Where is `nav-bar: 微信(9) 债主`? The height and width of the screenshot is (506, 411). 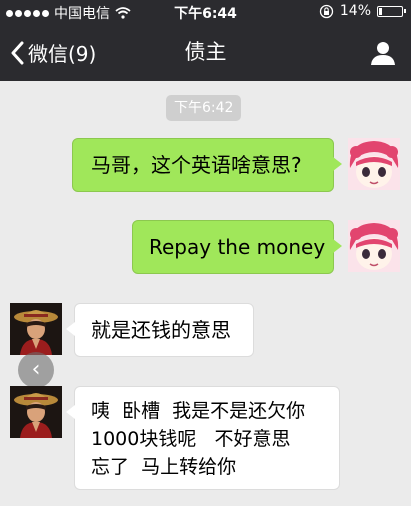
nav-bar: 微信(9) 债主 is located at coordinates (205, 52).